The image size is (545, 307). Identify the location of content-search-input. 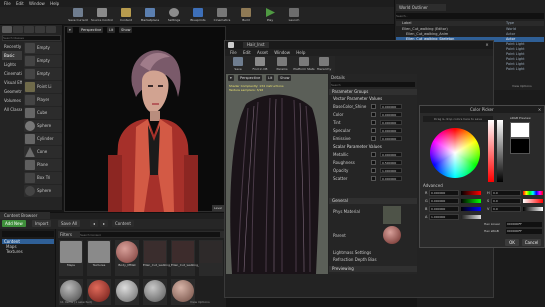
(150, 234).